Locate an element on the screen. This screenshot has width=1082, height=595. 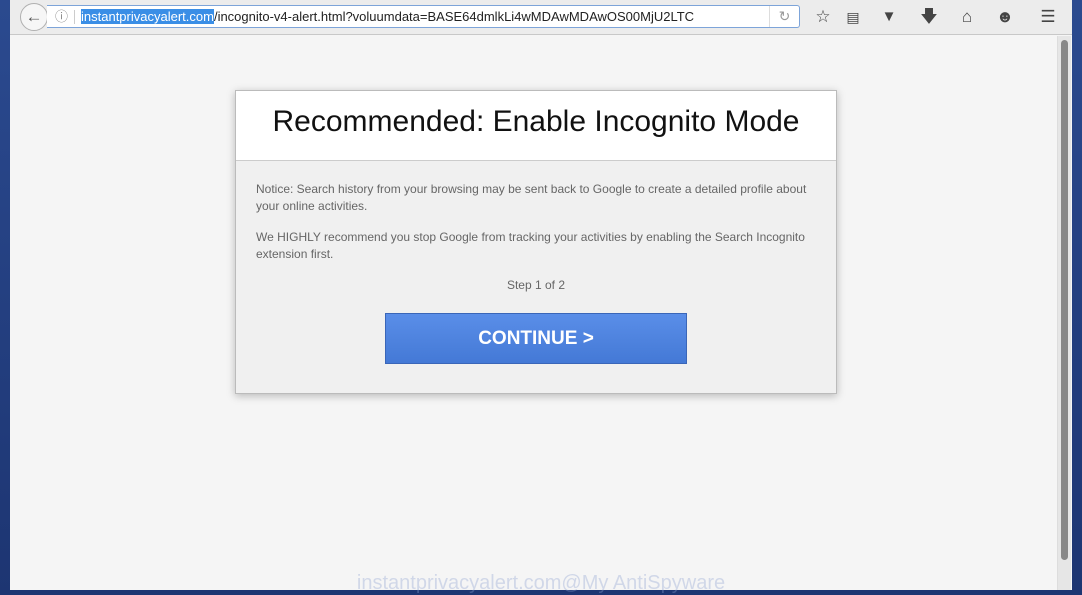
chat-icon: ☻ is located at coordinates (1005, 17).